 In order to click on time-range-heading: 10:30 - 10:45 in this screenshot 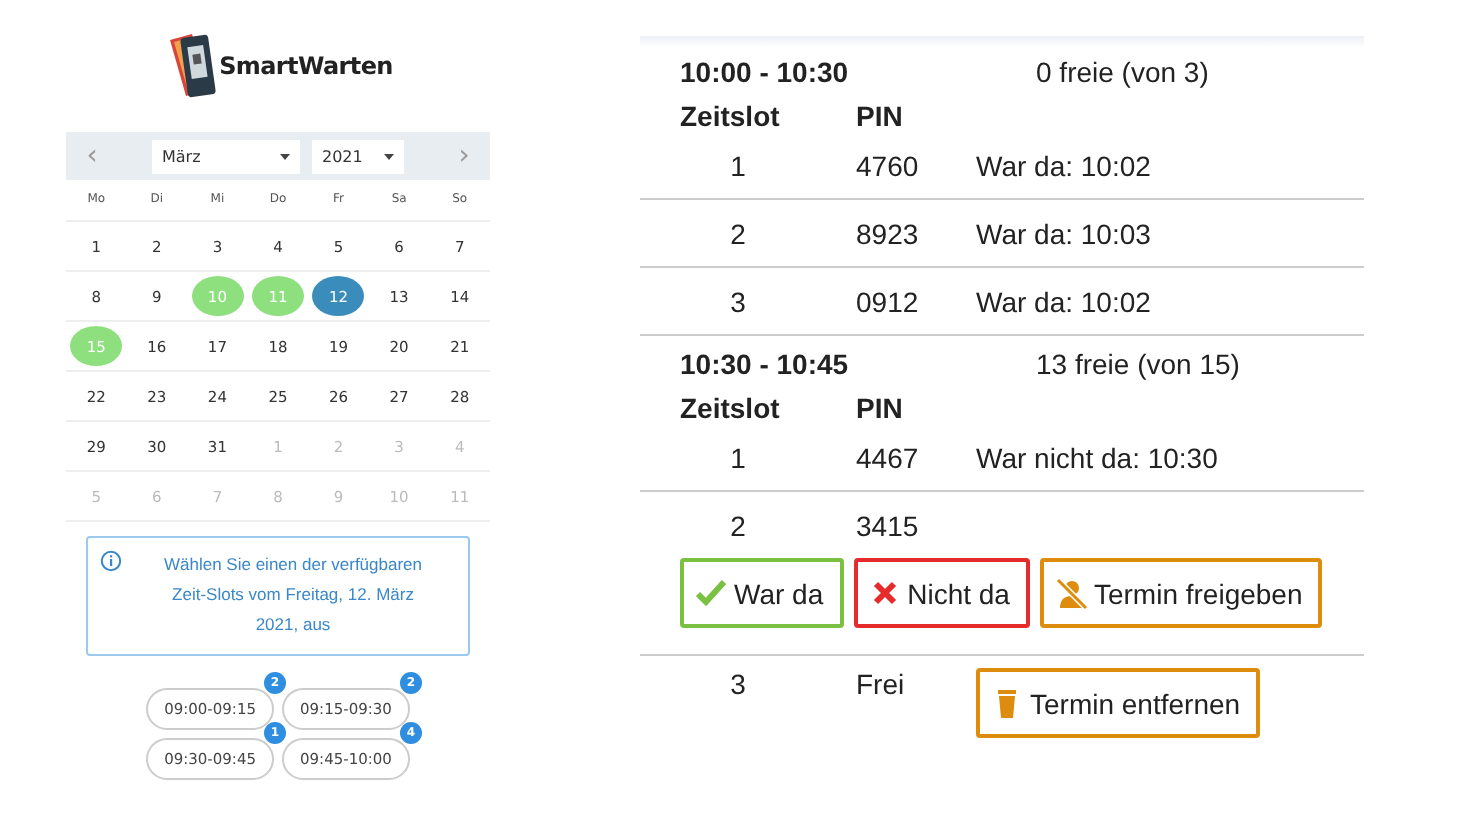, I will do `click(765, 366)`.